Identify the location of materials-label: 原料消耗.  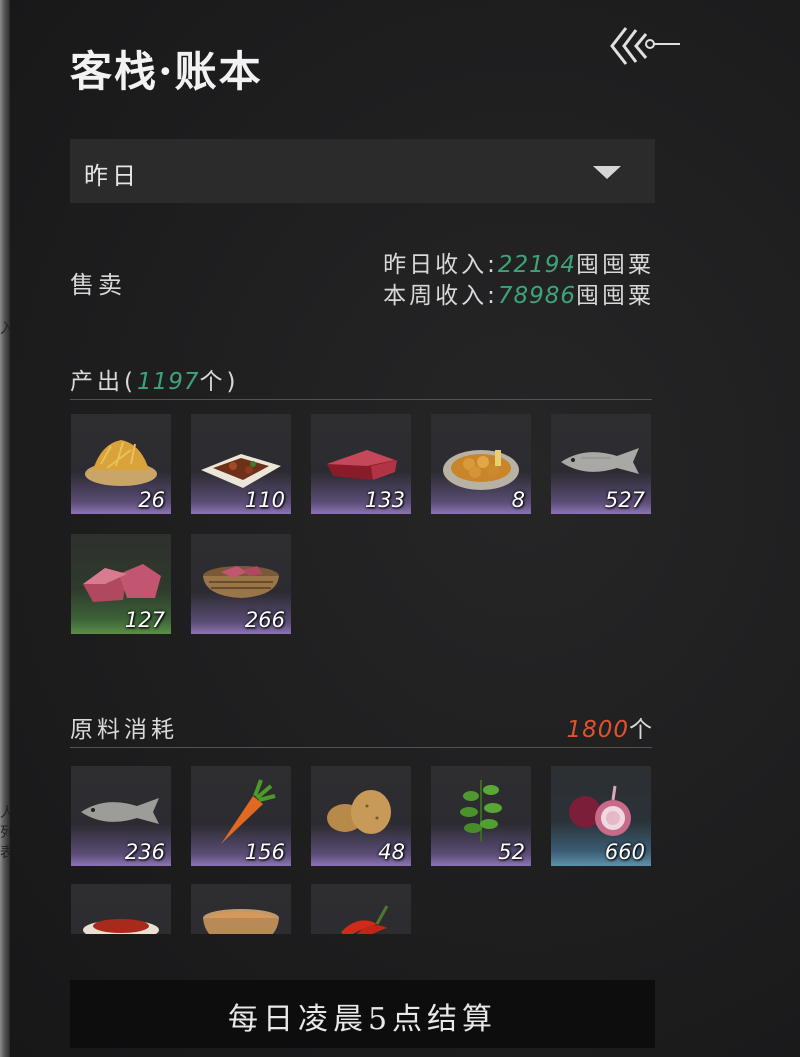
(124, 730).